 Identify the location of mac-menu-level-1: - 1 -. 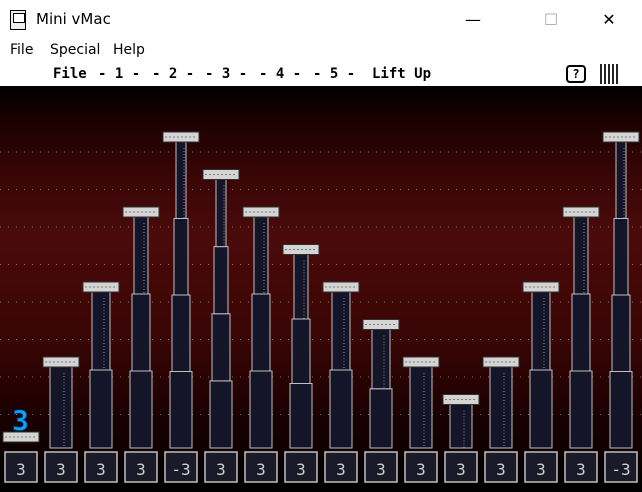
(119, 74).